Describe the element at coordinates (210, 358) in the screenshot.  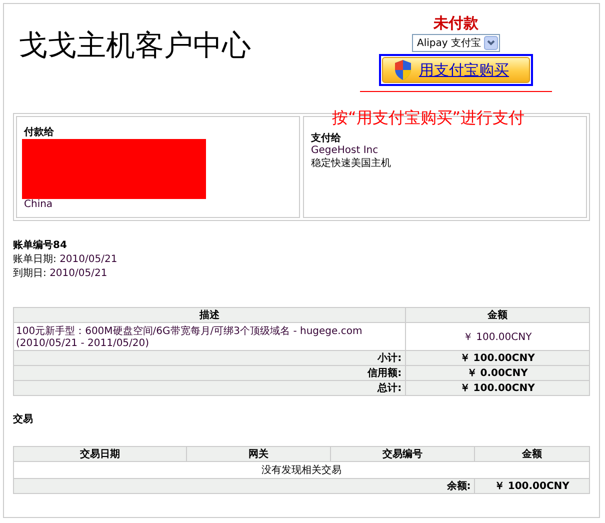
I see `total-label: 小计:` at that location.